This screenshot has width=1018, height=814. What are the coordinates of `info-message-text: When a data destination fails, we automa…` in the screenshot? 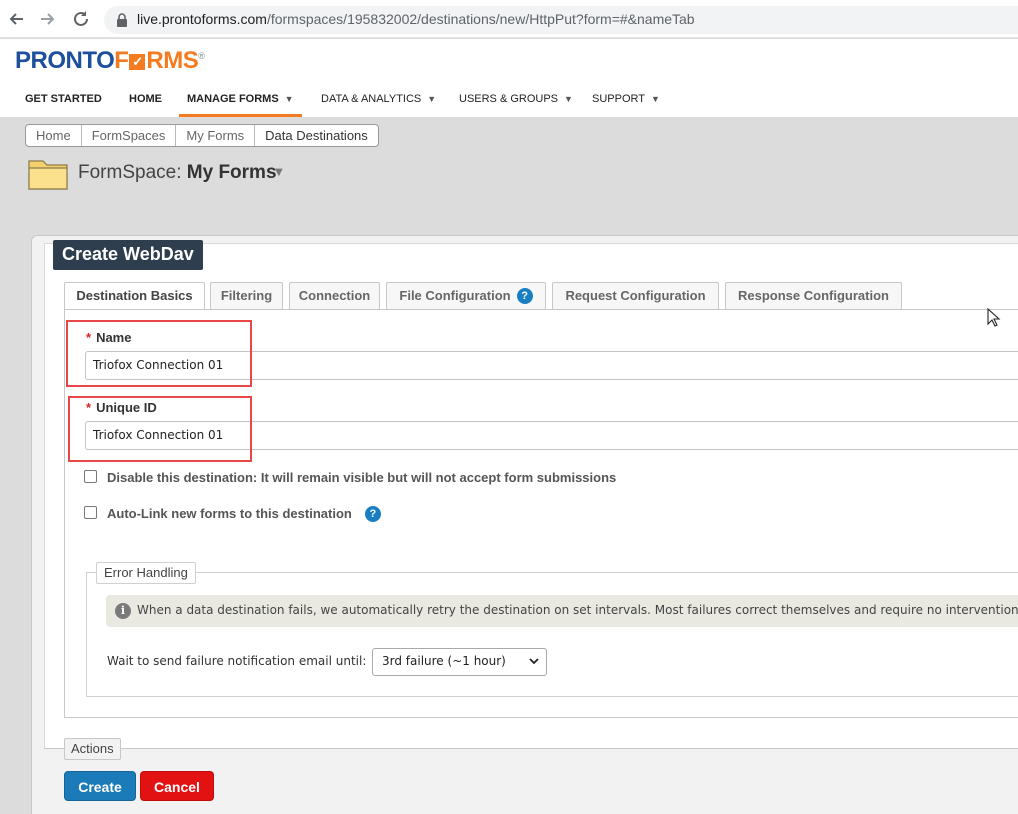 It's located at (577, 610).